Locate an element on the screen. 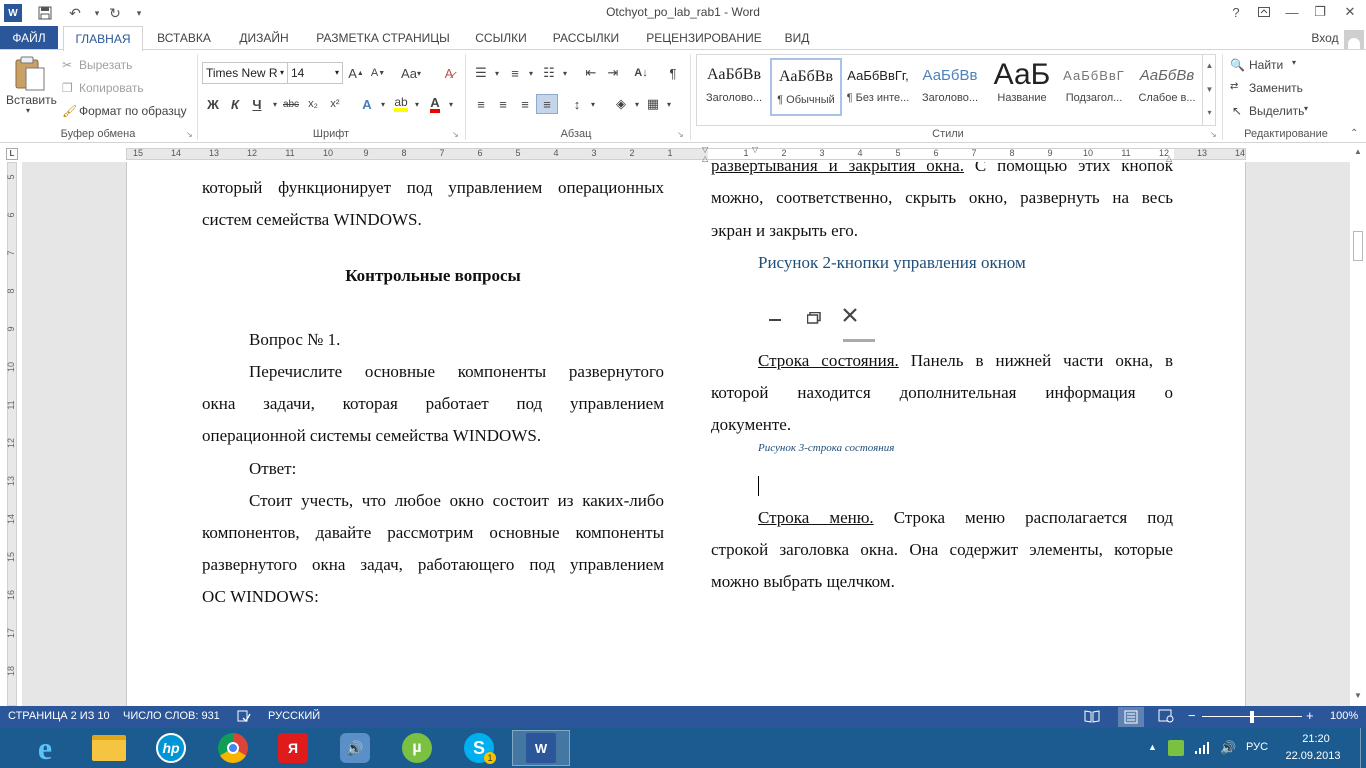 This screenshot has height=768, width=1366. copy-button: Копировать is located at coordinates (111, 88).